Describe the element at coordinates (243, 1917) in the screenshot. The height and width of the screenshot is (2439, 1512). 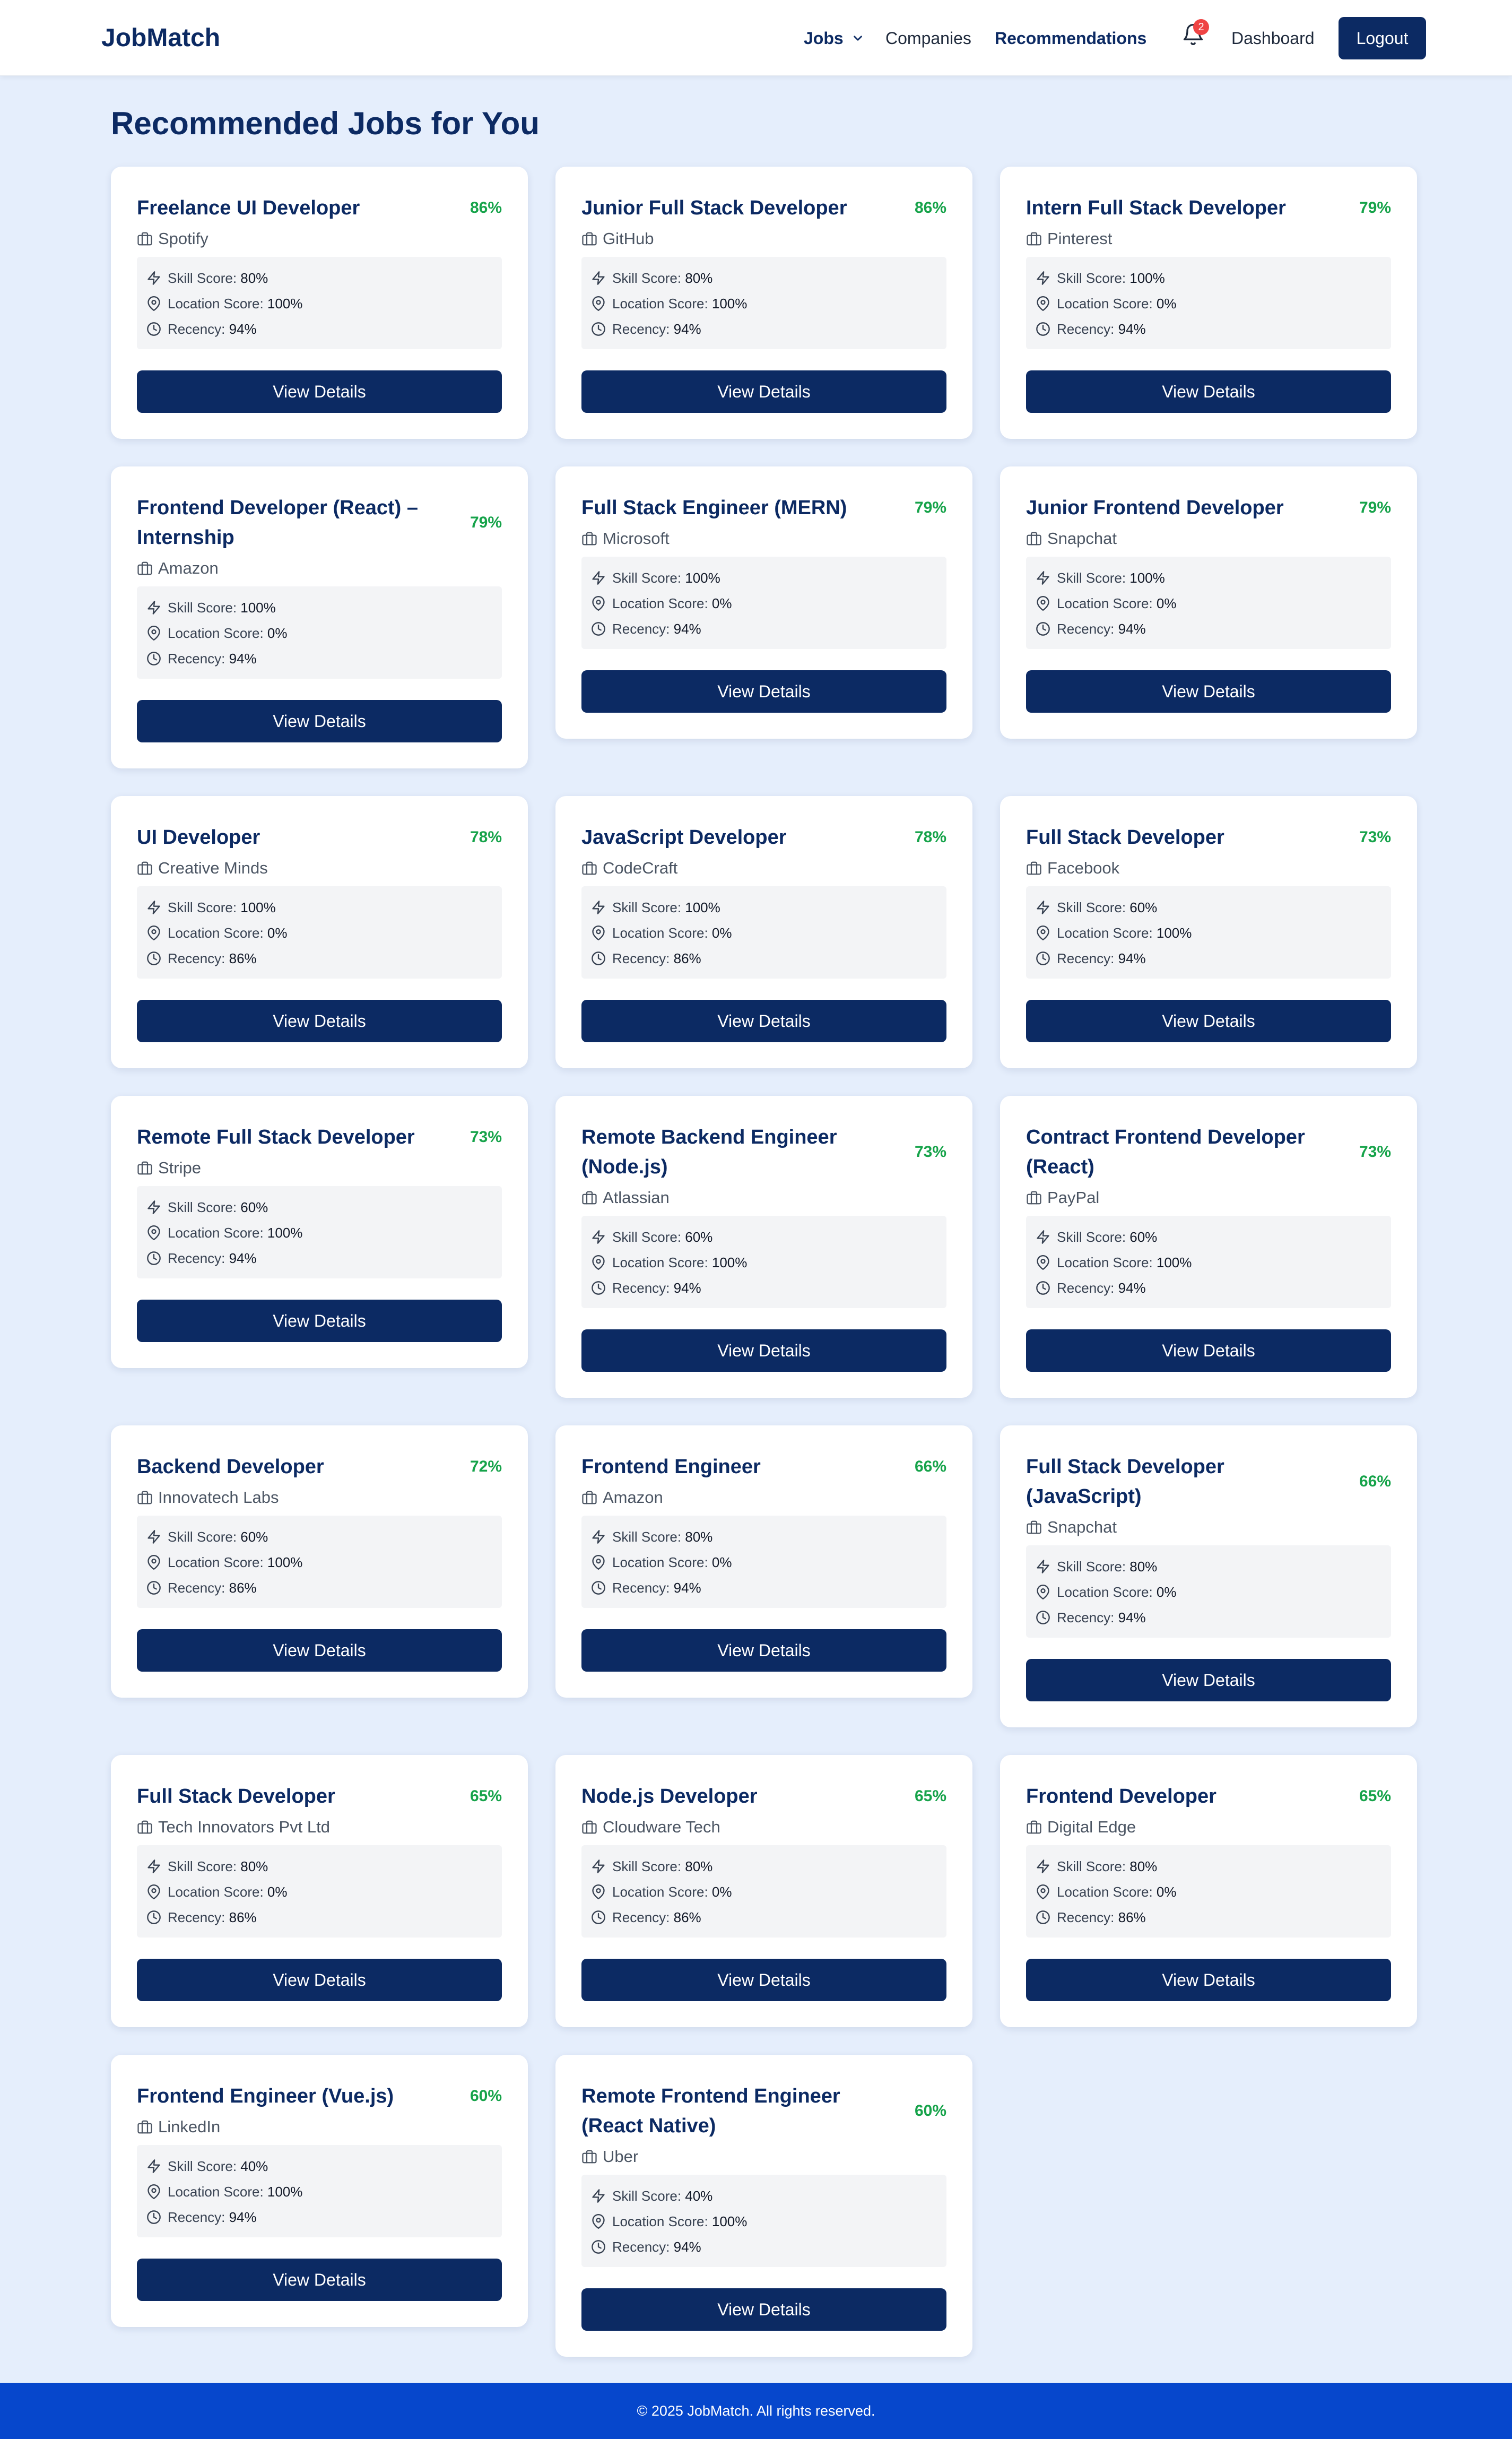
I see `recency-value: 86%` at that location.